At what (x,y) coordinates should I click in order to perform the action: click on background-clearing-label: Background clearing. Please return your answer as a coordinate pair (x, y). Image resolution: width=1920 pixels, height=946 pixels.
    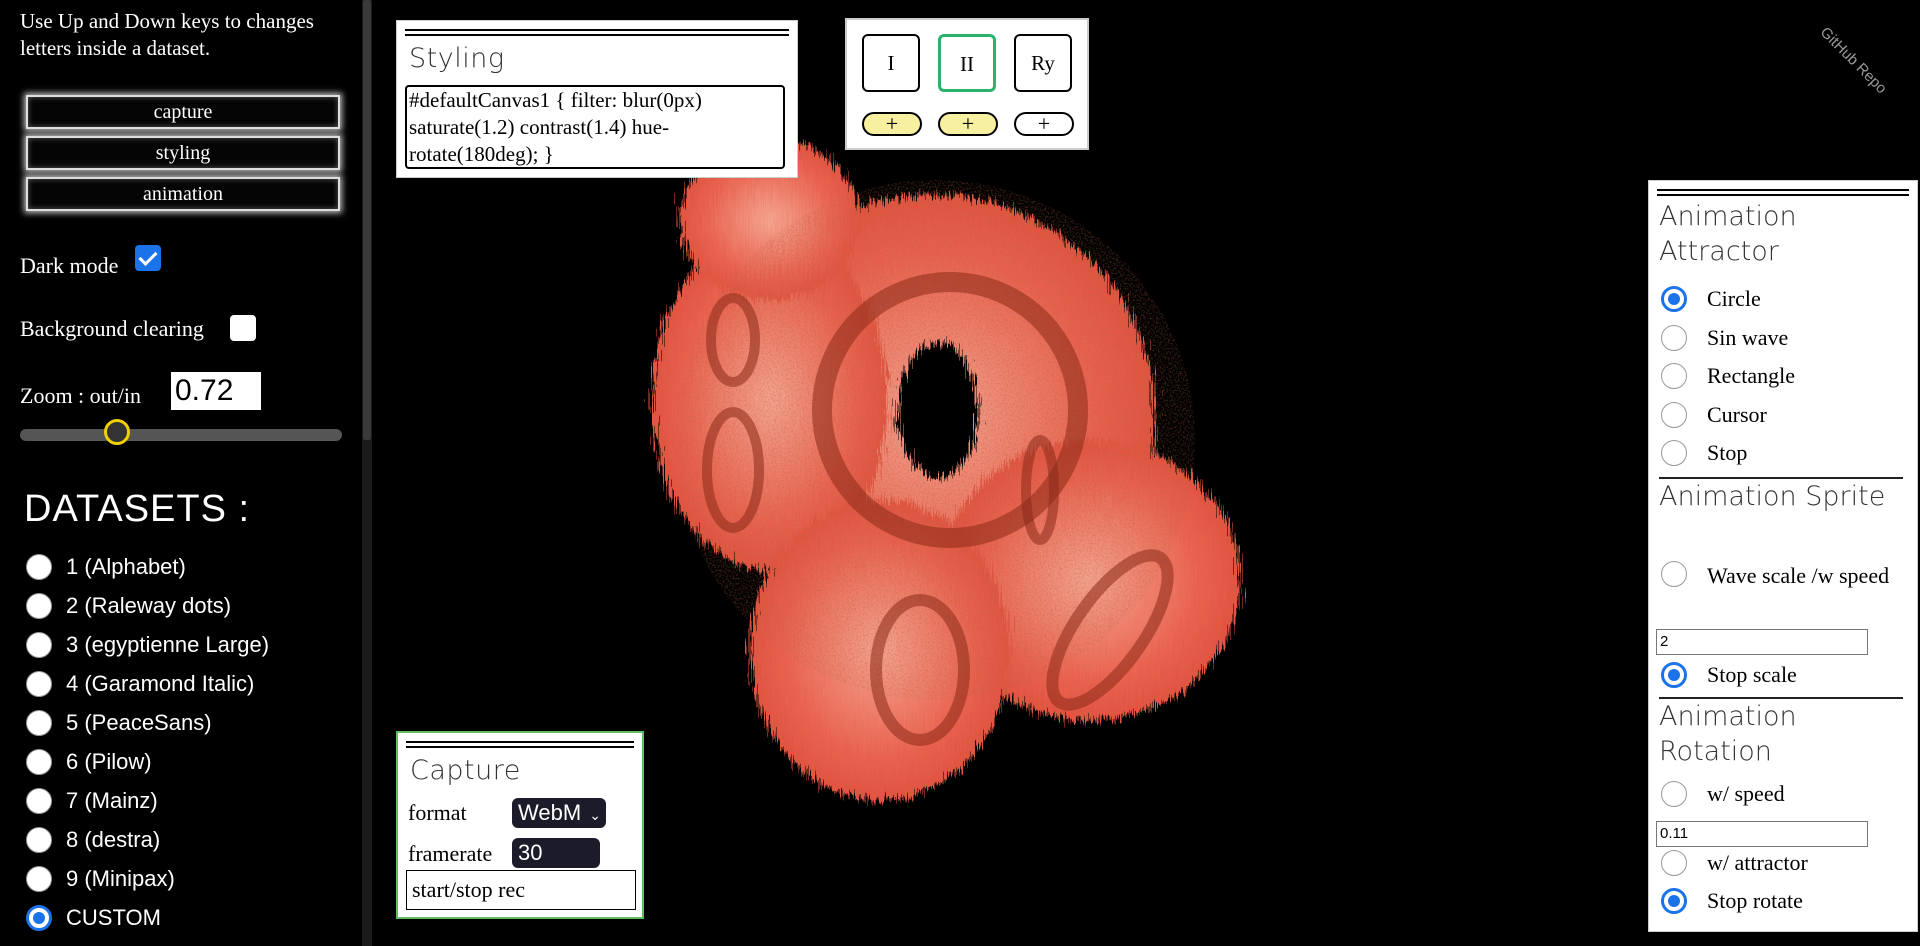
    Looking at the image, I should click on (112, 328).